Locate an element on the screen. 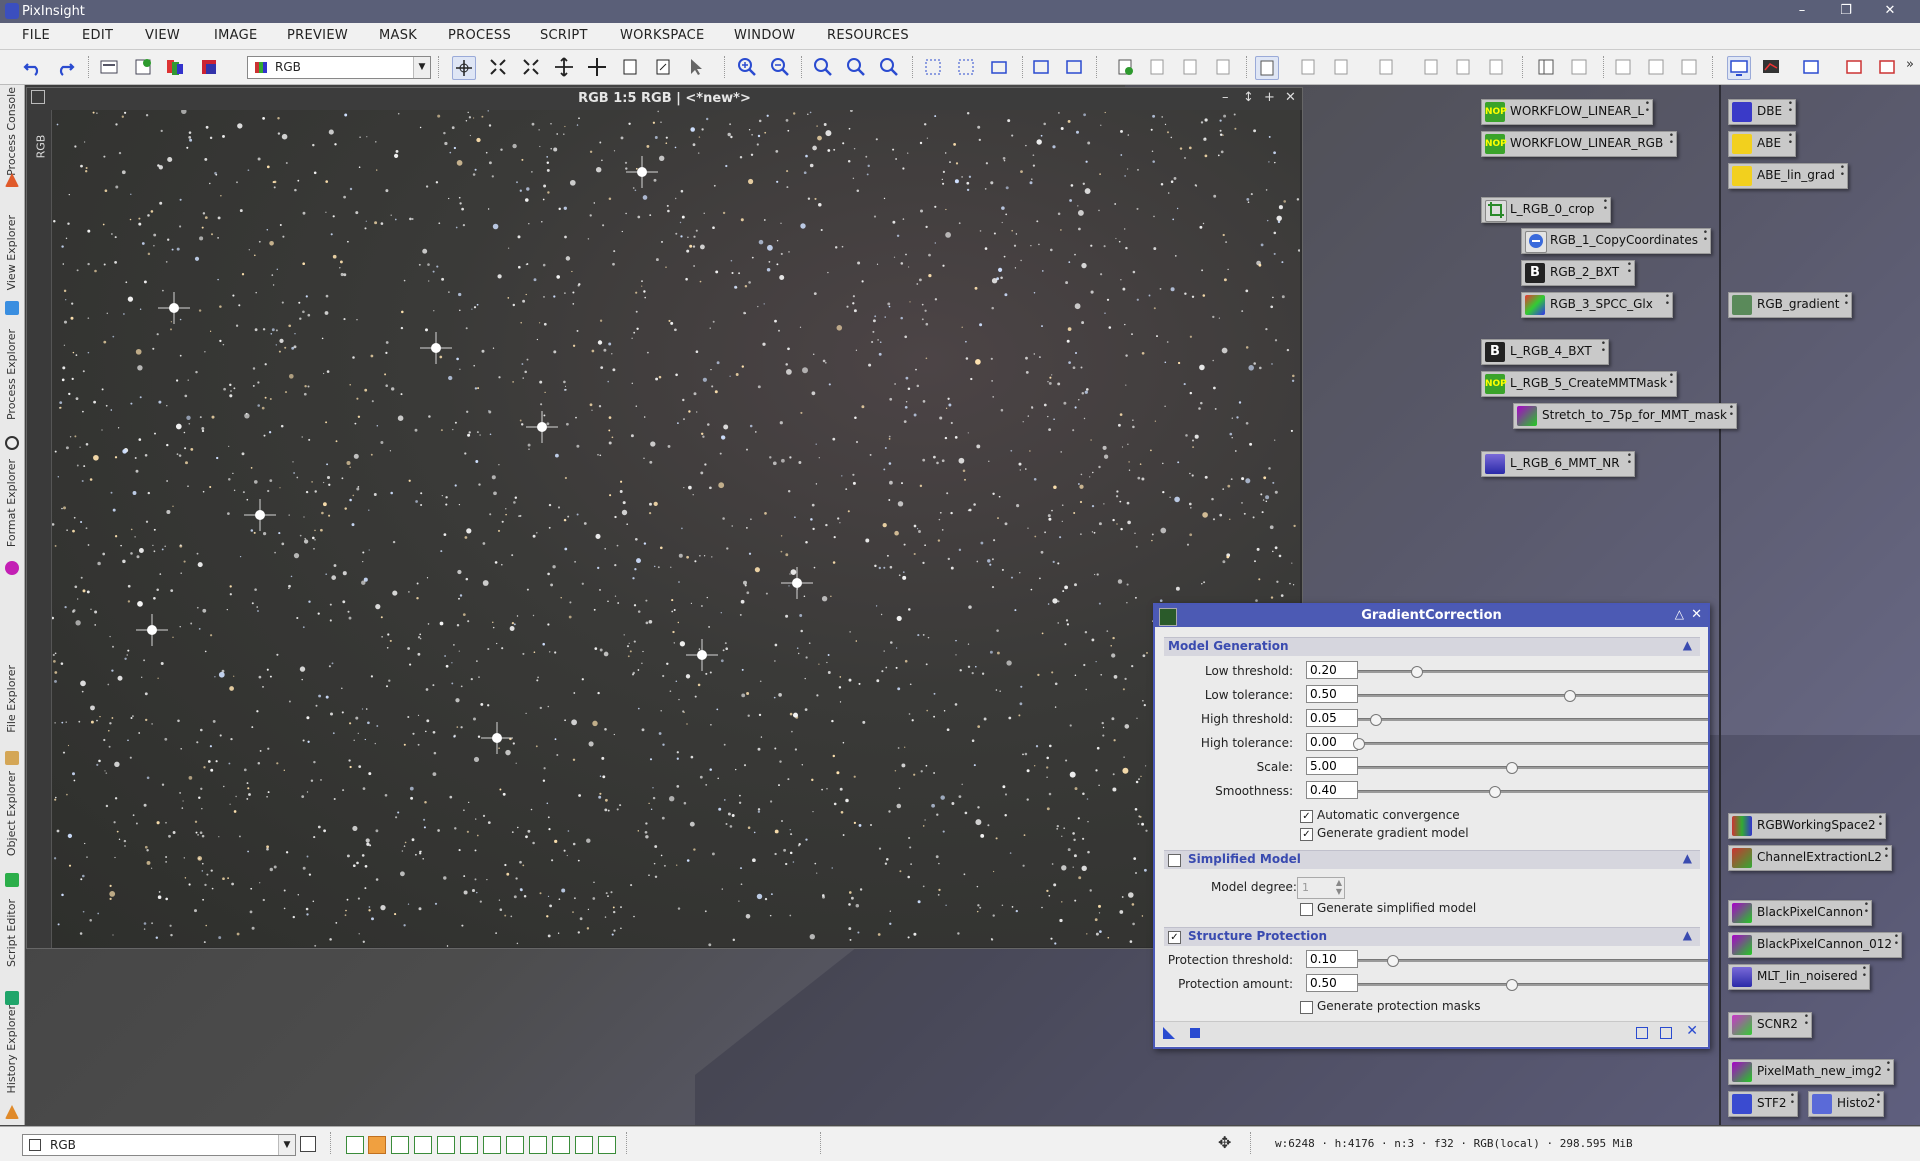  process-icon: SCNR2 • • is located at coordinates (1770, 1025).